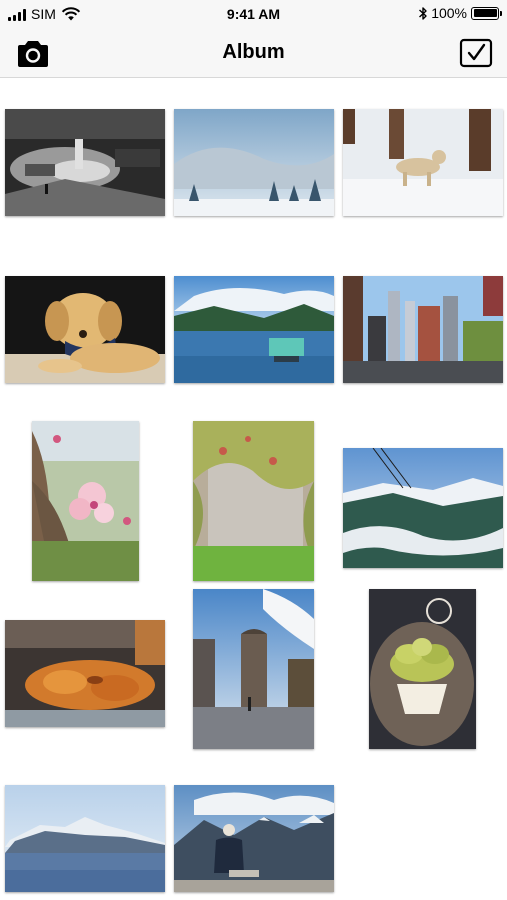 The height and width of the screenshot is (900, 507). I want to click on blossom-photo, so click(85, 501).